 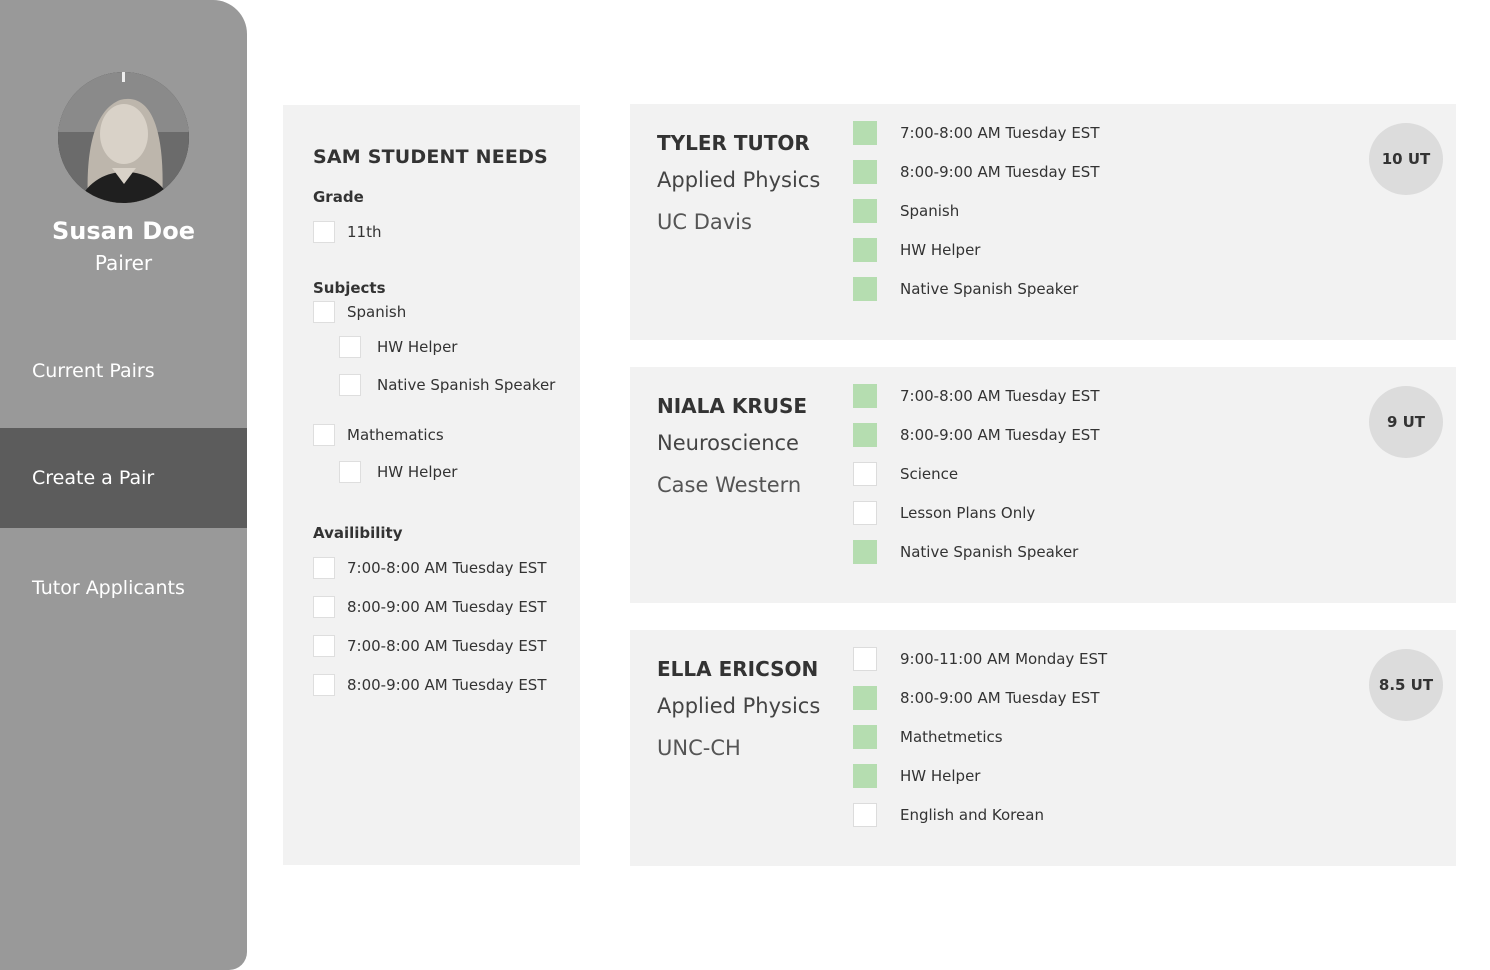 I want to click on tutor-name: ELLA ERICSON, so click(x=738, y=669).